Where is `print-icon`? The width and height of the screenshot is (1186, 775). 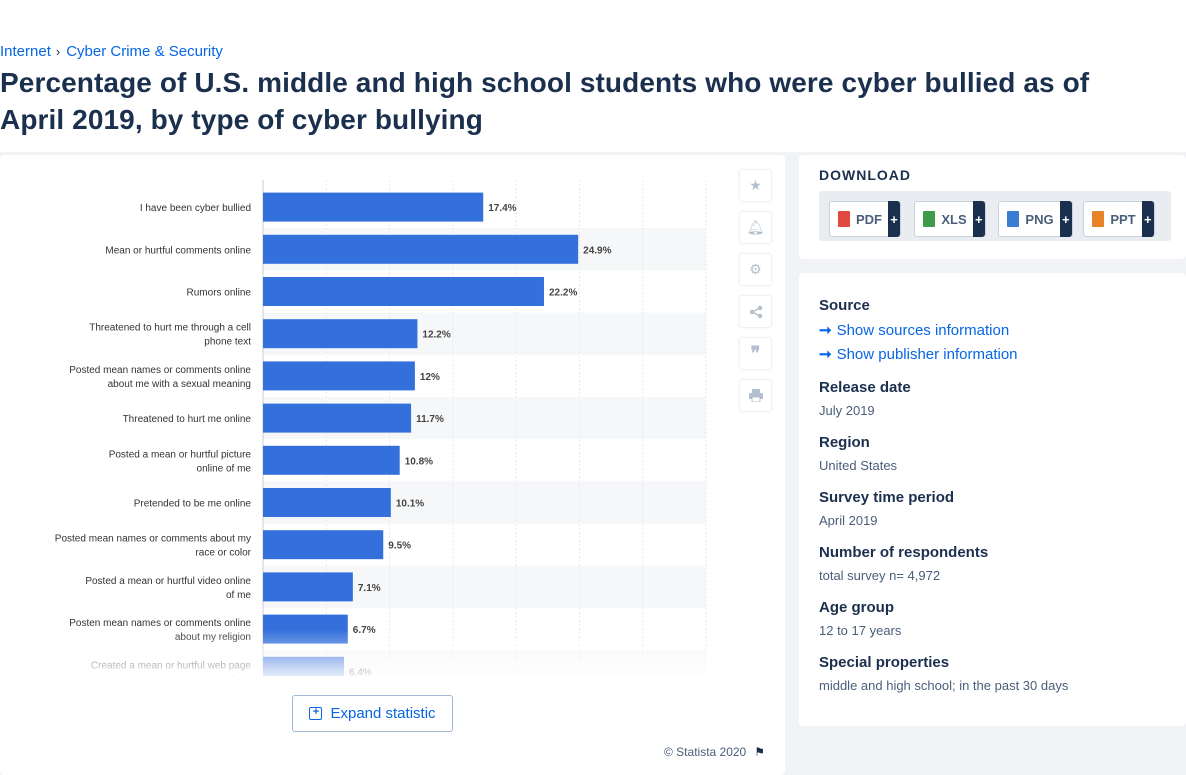
print-icon is located at coordinates (755, 395).